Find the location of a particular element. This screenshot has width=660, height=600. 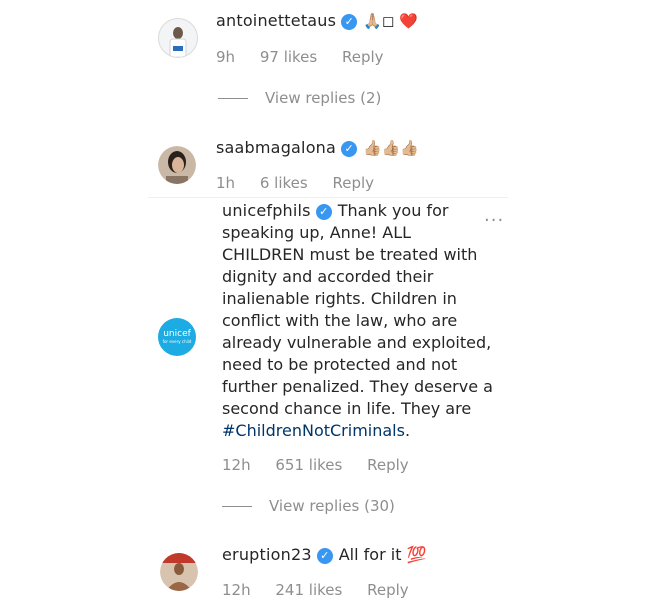

hashtag-link: #ChildrenNotCriminals is located at coordinates (313, 430).